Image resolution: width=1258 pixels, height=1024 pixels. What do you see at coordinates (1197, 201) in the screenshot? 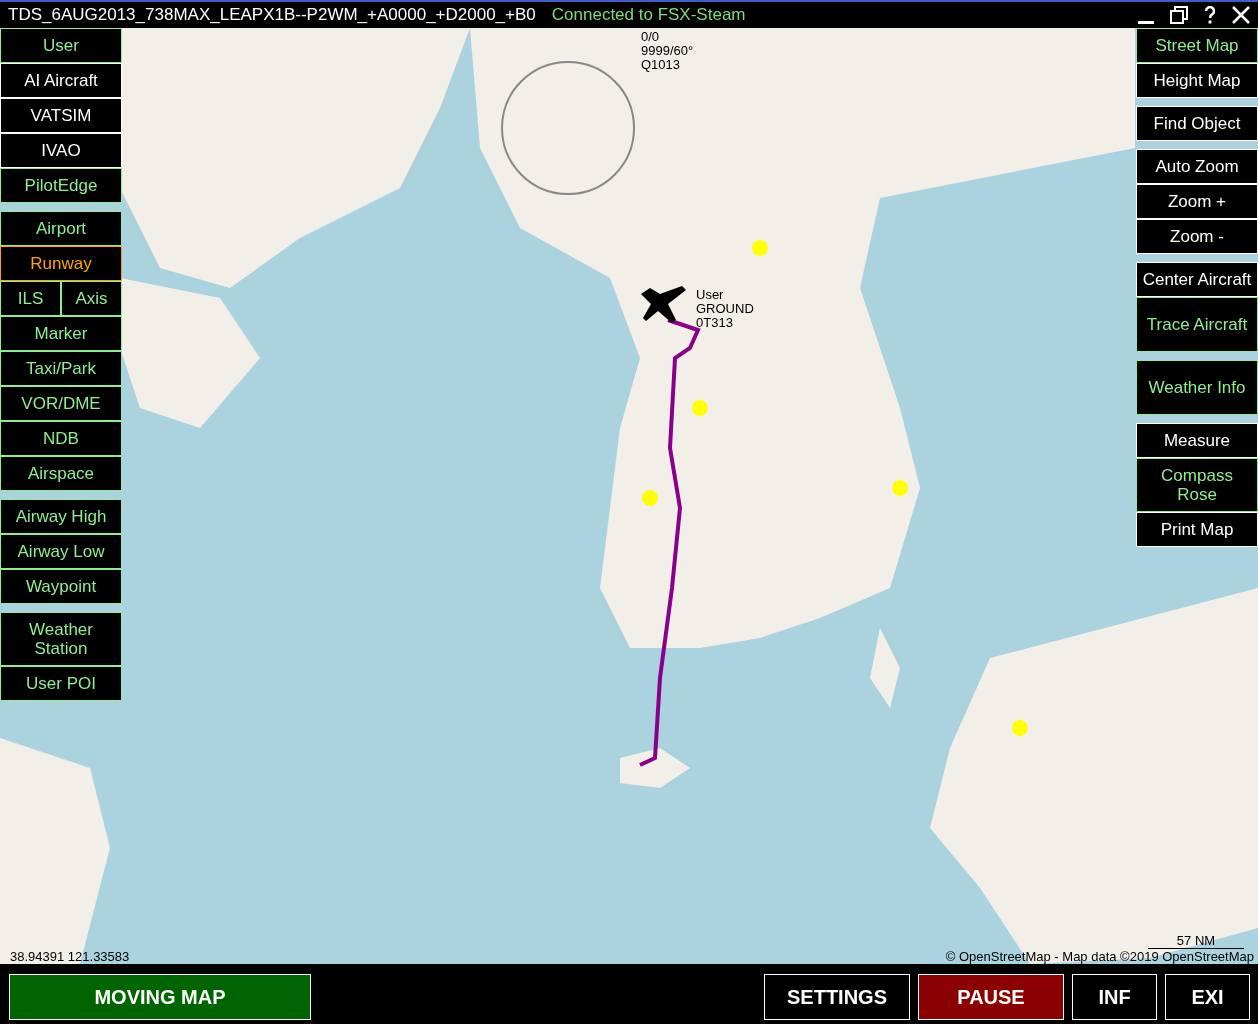
I see `map-toggle-button: Zoom +` at bounding box center [1197, 201].